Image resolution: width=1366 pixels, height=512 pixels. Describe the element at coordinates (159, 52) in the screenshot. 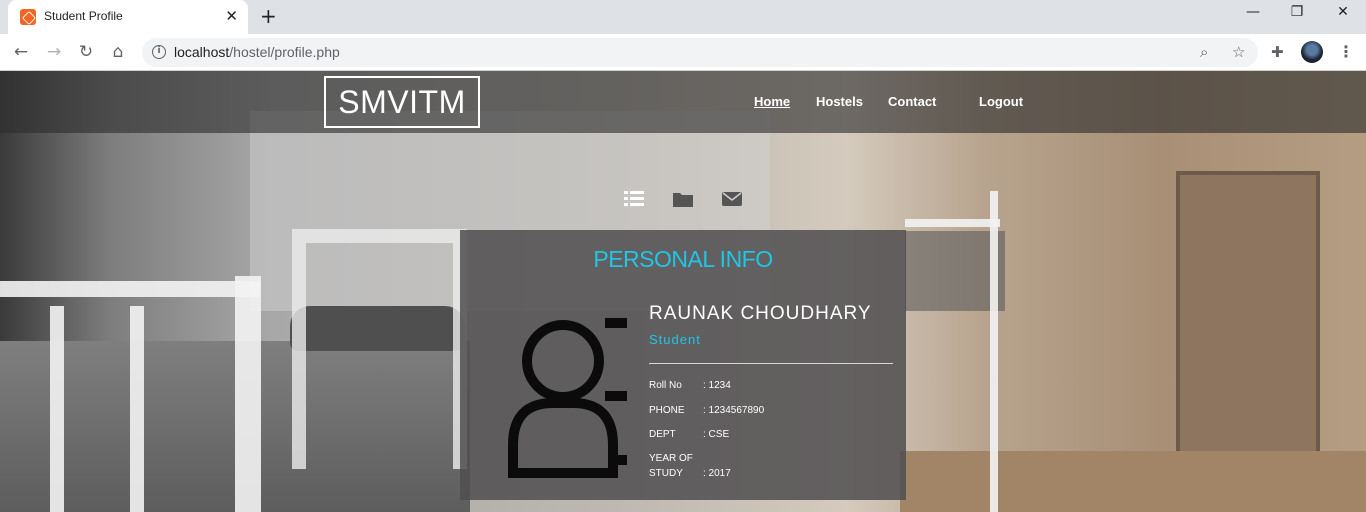

I see `site-info-icon: i` at that location.